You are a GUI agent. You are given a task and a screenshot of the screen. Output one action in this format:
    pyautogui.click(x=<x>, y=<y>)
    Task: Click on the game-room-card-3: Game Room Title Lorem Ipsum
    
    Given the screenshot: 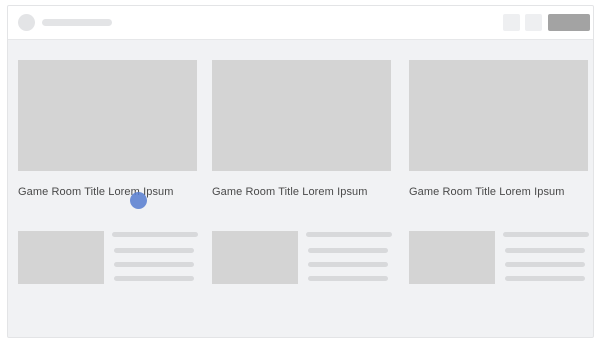 What is the action you would take?
    pyautogui.click(x=498, y=129)
    